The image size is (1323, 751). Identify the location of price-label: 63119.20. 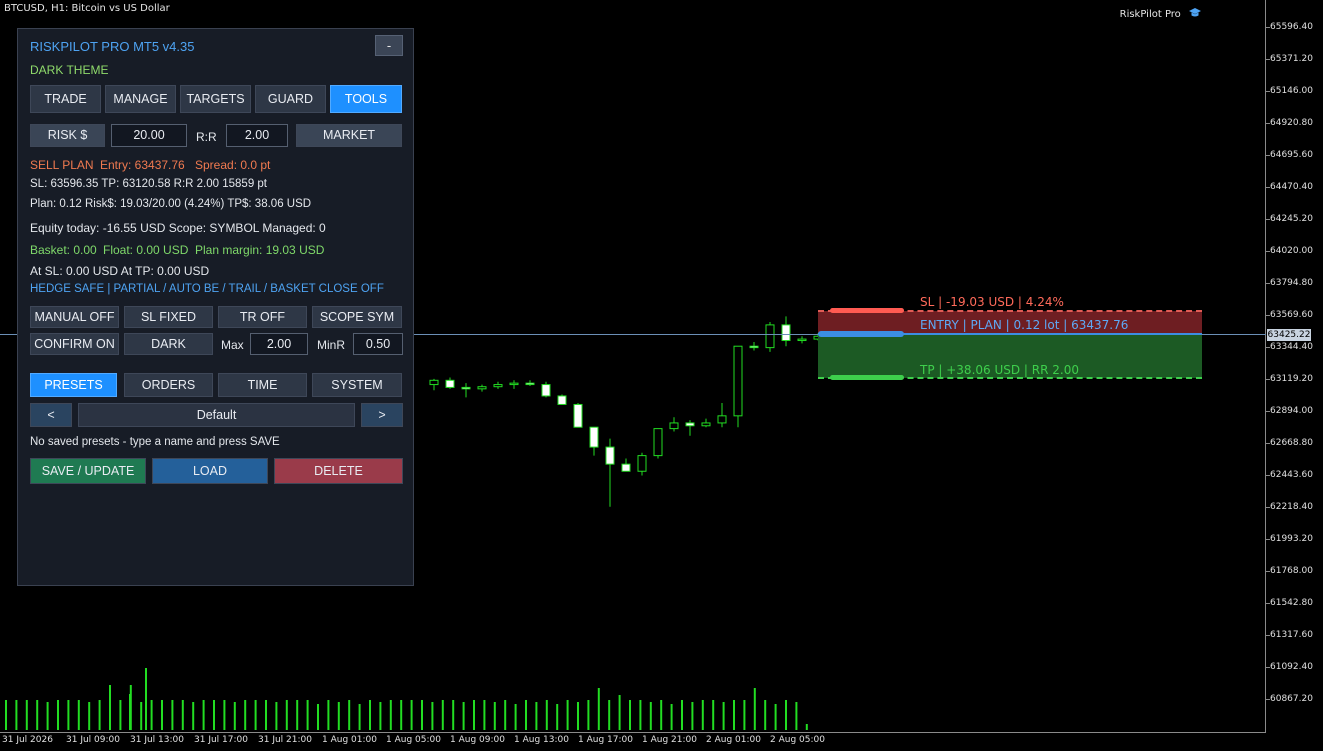
(1291, 379).